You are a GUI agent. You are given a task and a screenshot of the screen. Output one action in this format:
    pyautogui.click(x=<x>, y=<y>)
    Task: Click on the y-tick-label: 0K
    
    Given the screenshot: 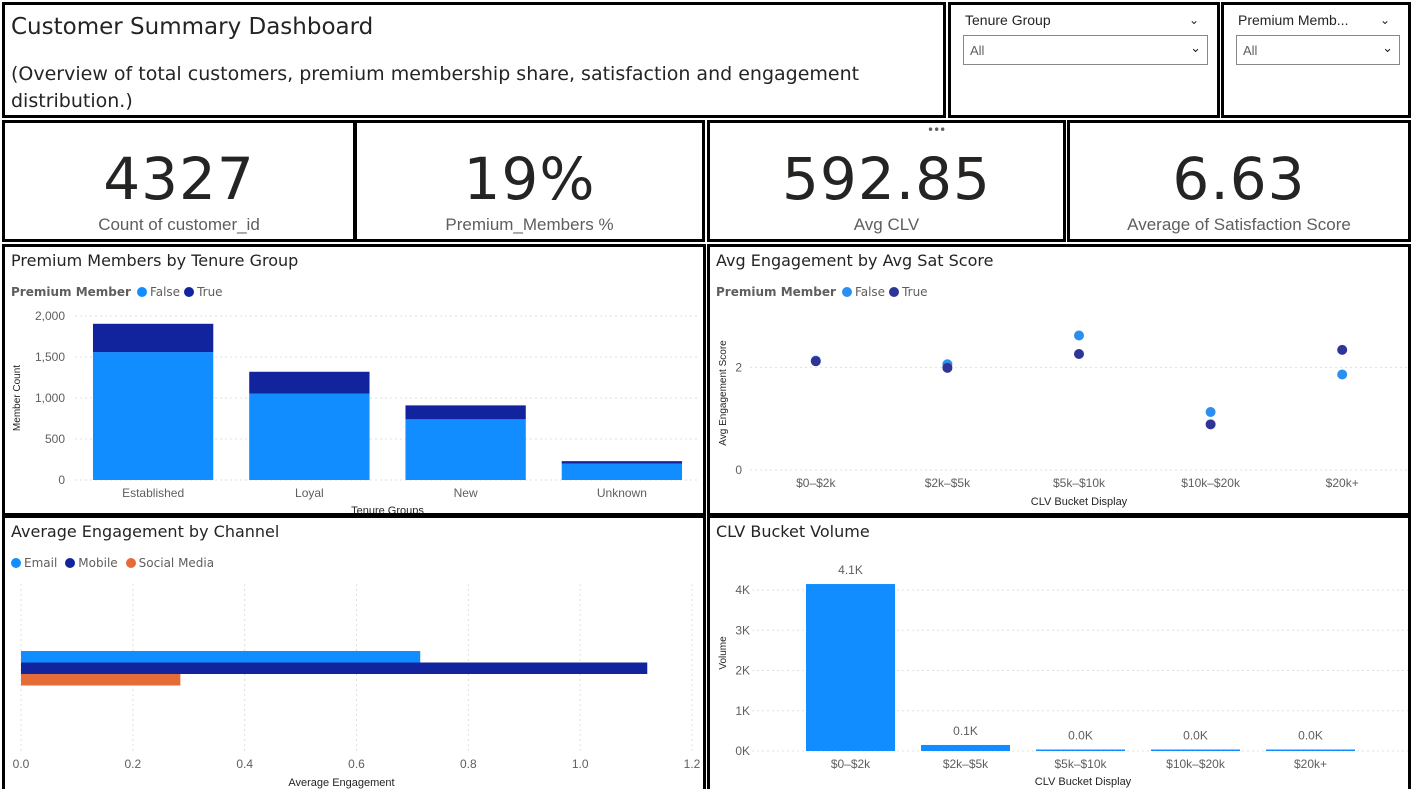 What is the action you would take?
    pyautogui.click(x=742, y=751)
    